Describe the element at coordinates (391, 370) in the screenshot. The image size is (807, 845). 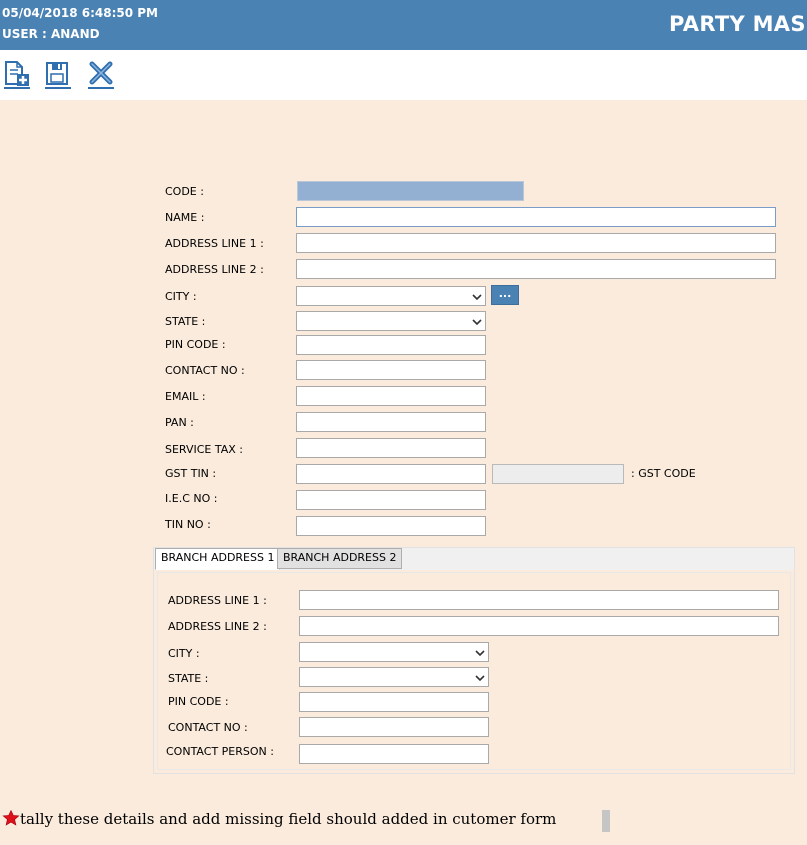
I see `contact-no-field` at that location.